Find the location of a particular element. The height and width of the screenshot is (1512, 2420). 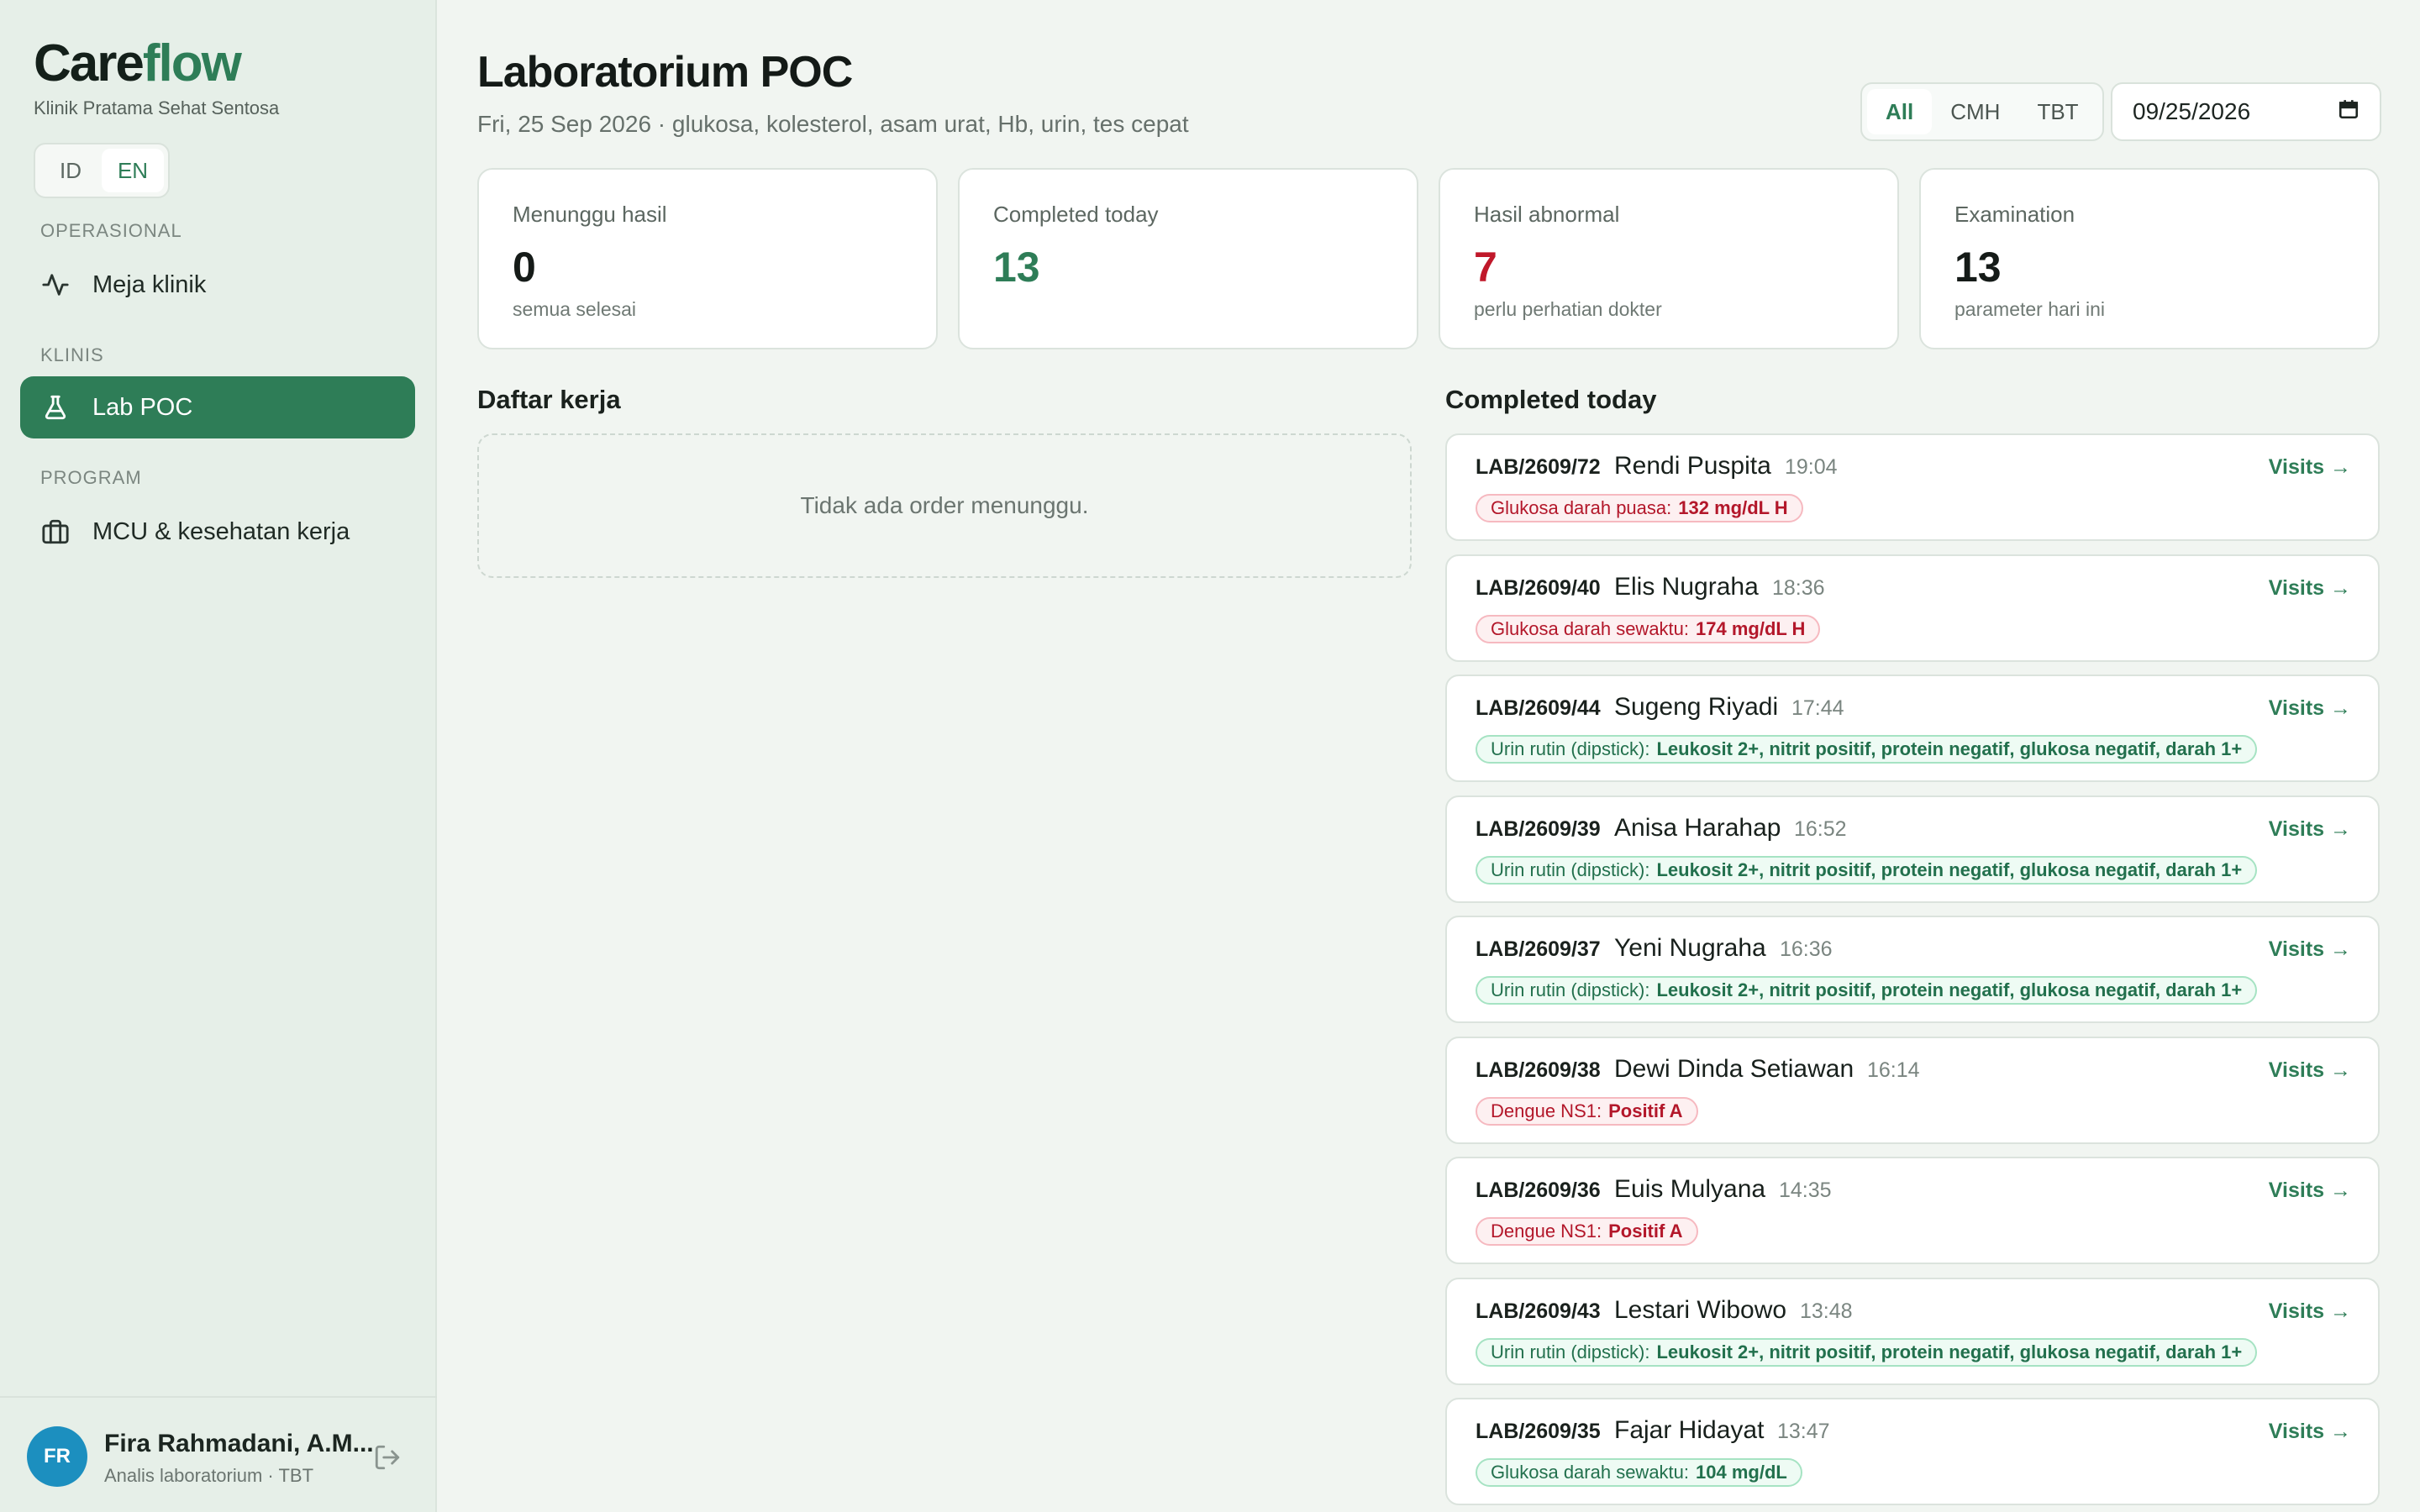

completed-title: Completed today is located at coordinates (1551, 399).